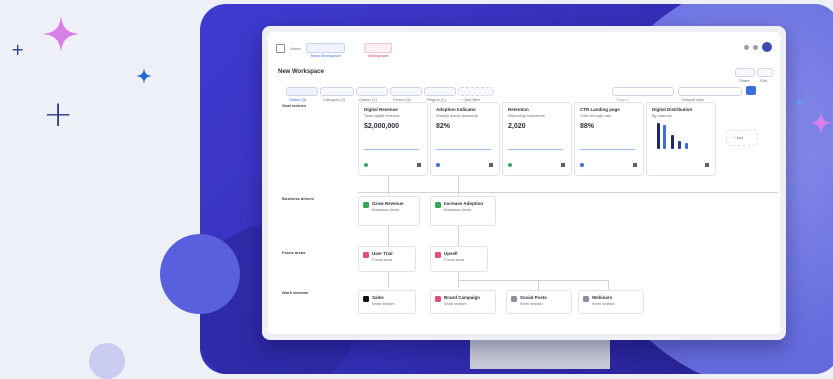  I want to click on breadcrumb-team: Team Workspace, so click(325, 50).